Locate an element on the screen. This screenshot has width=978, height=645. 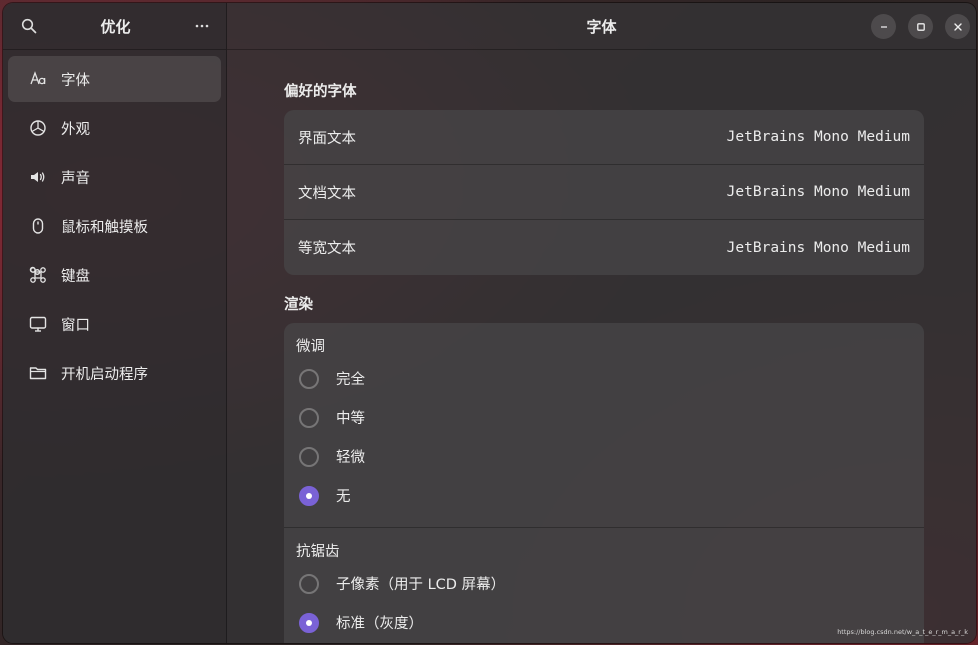
close-button is located at coordinates (957, 26).